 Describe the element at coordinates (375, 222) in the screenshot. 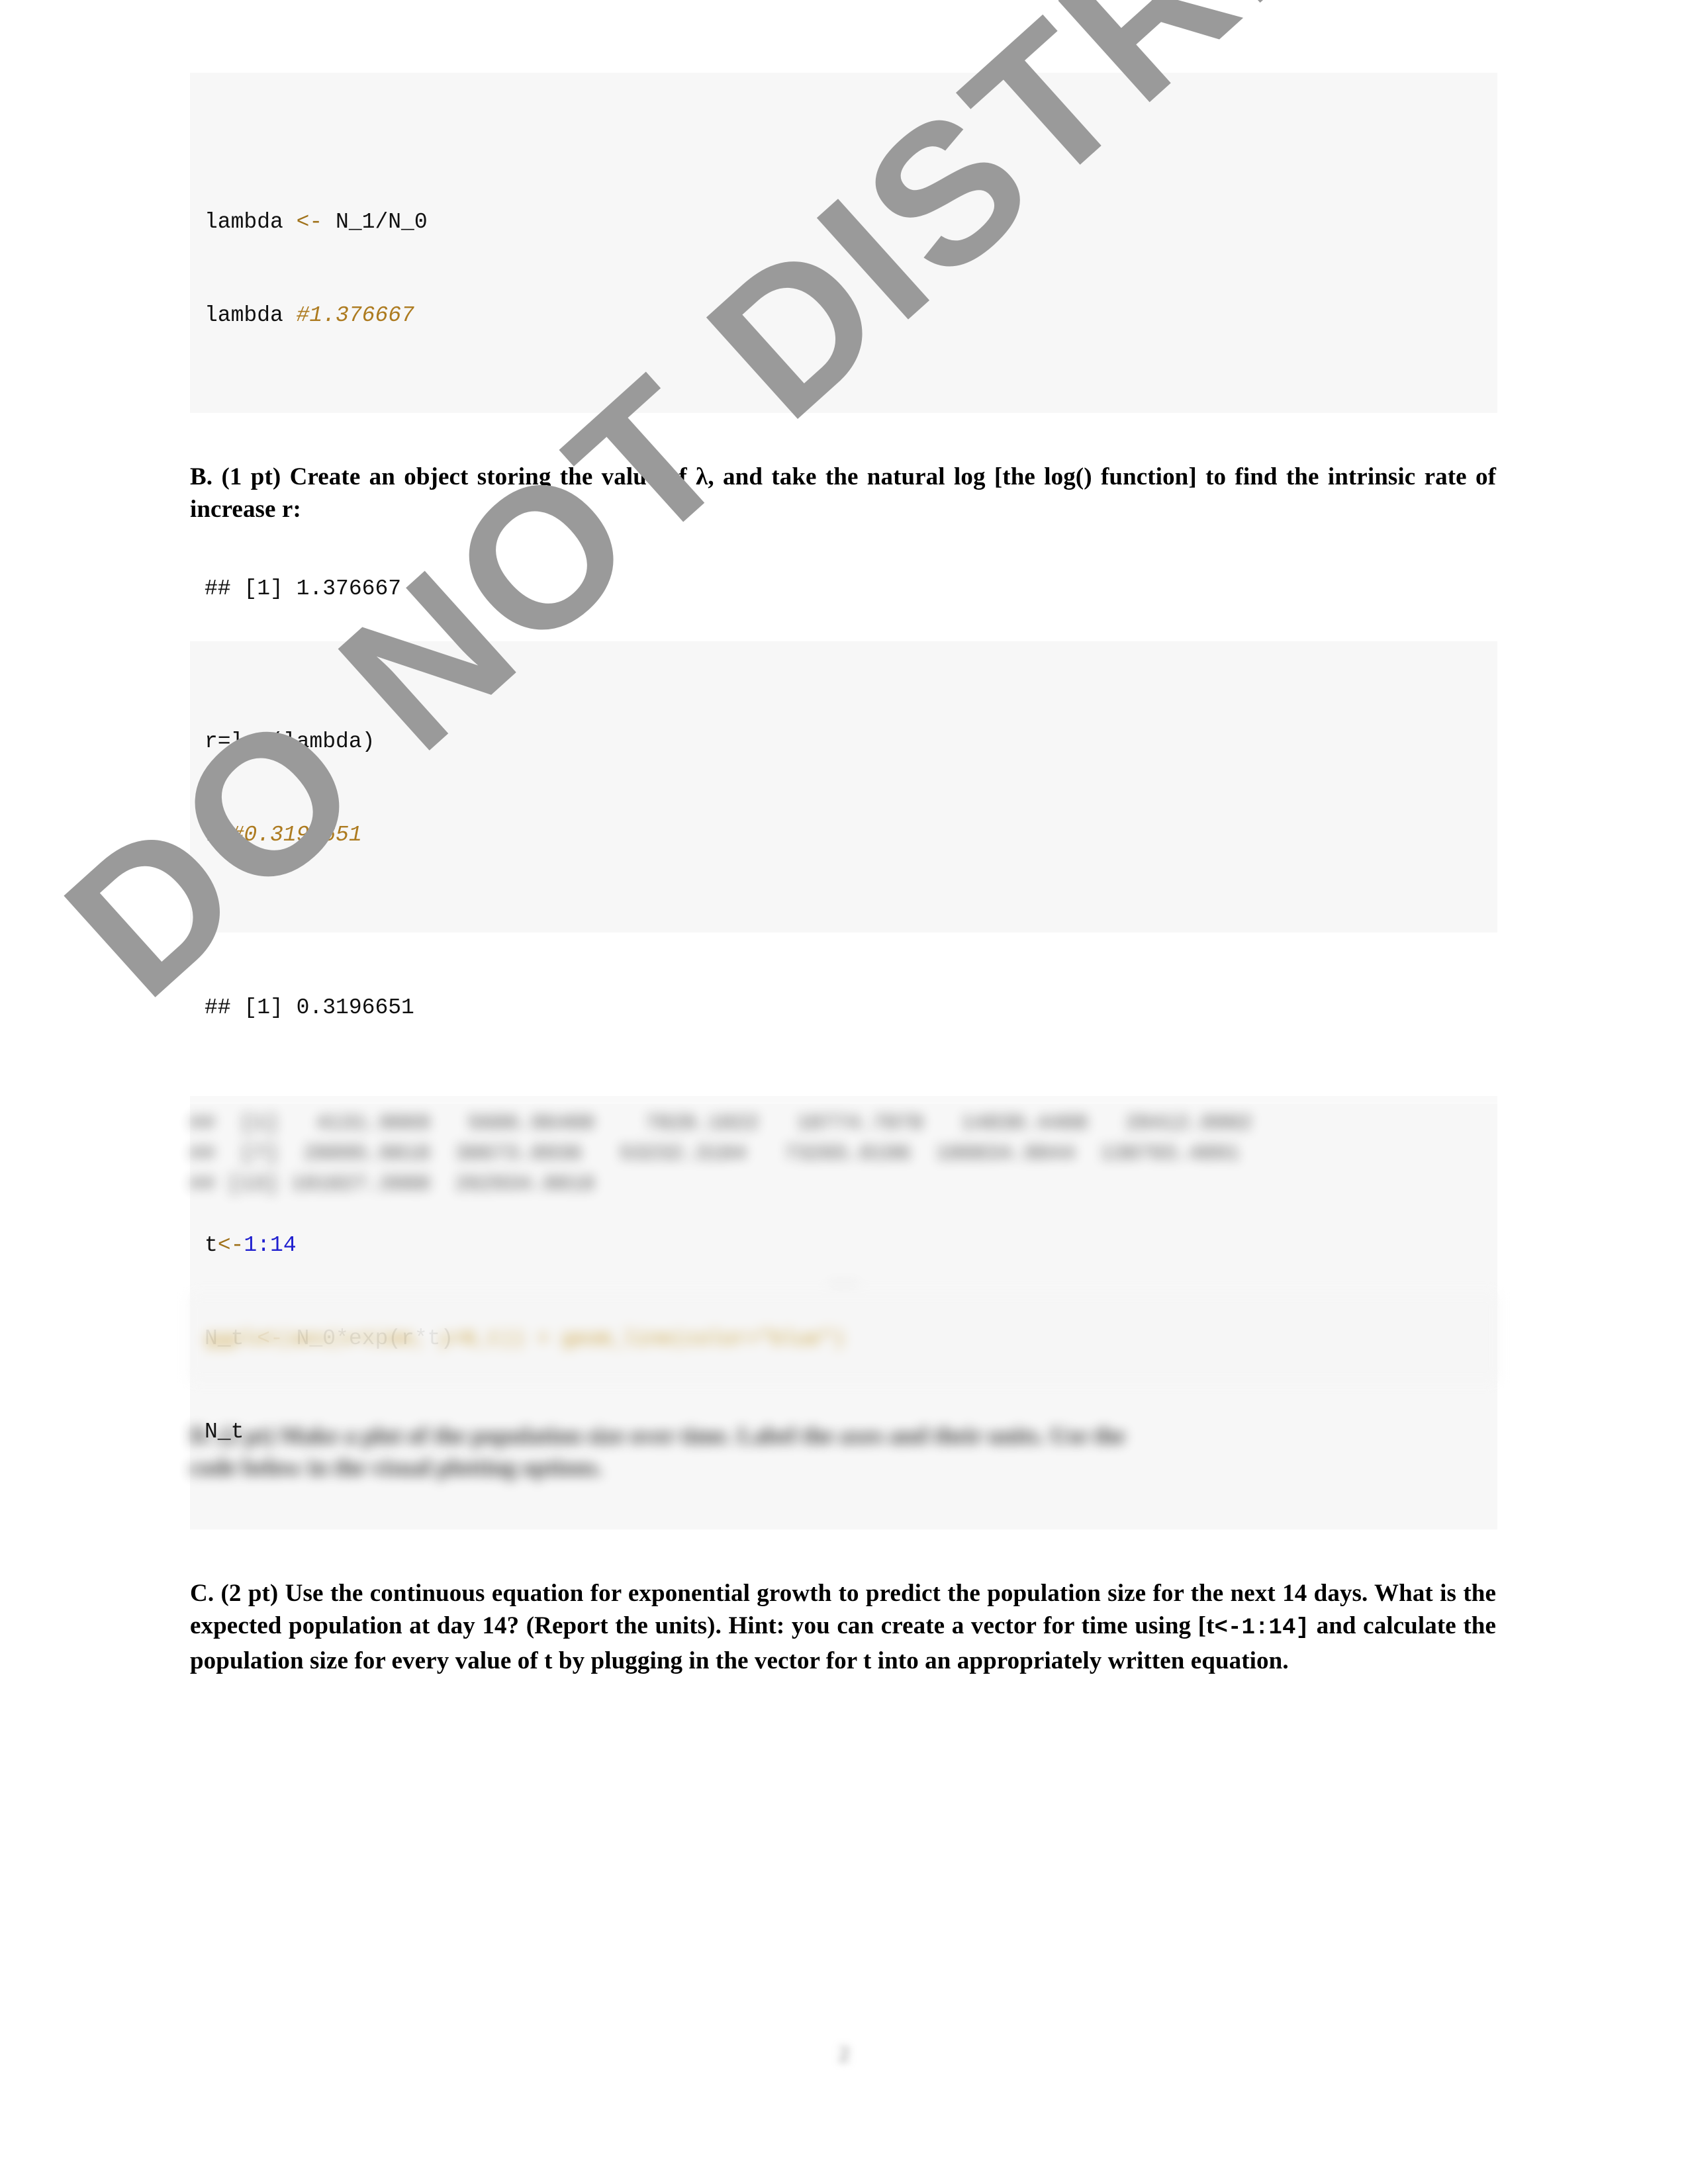

I see `code-token-lambda-expr: N_1/N_0` at that location.